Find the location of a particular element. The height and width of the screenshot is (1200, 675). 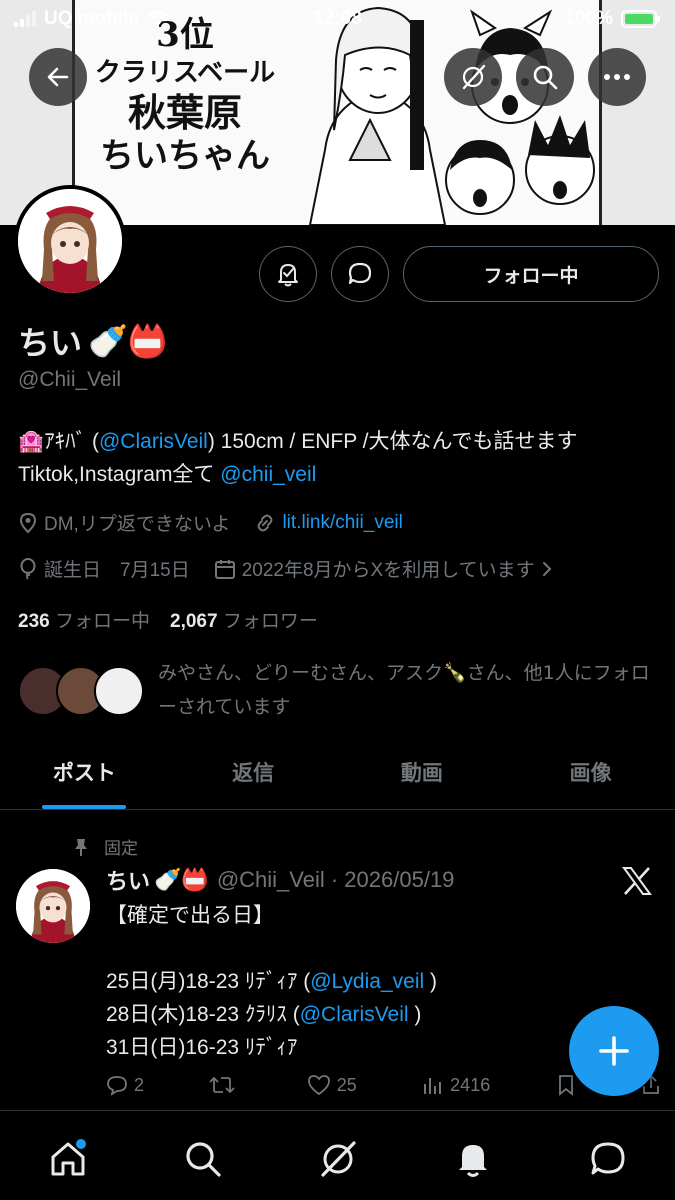

joined-text: 2022年8月からXを利用しています is located at coordinates (388, 570).